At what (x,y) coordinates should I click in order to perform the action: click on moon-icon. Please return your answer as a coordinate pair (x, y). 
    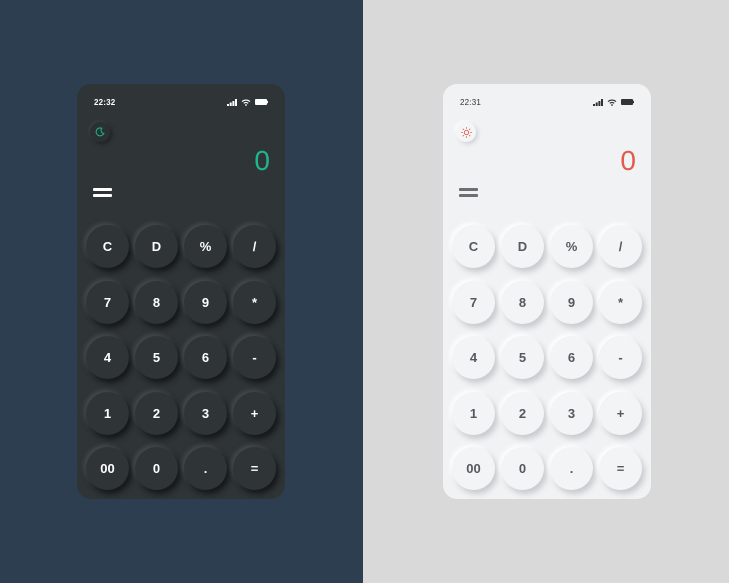
    Looking at the image, I should click on (100, 132).